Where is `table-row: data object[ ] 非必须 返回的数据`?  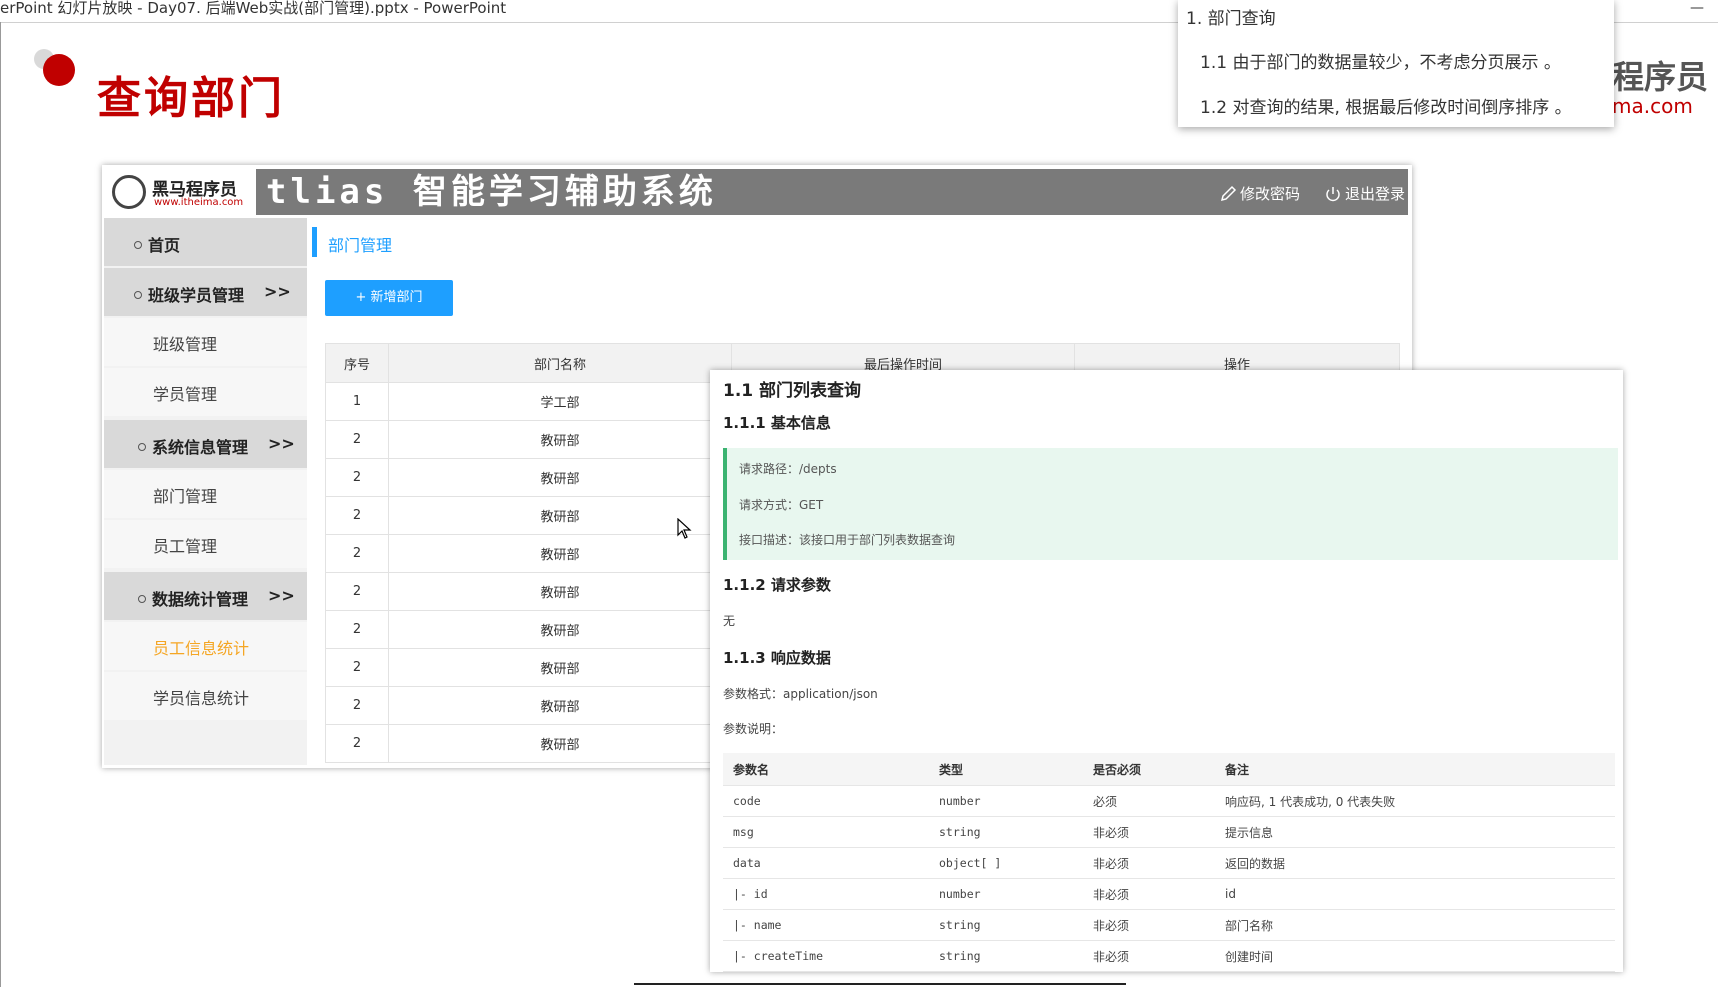
table-row: data object[ ] 非必须 返回的数据 is located at coordinates (1169, 863).